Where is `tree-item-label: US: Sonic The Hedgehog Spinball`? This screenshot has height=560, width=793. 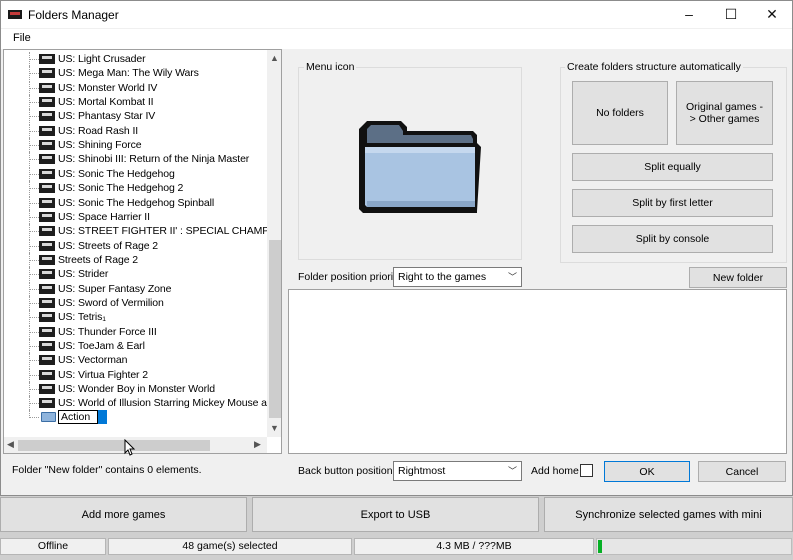 tree-item-label: US: Sonic The Hedgehog Spinball is located at coordinates (136, 202).